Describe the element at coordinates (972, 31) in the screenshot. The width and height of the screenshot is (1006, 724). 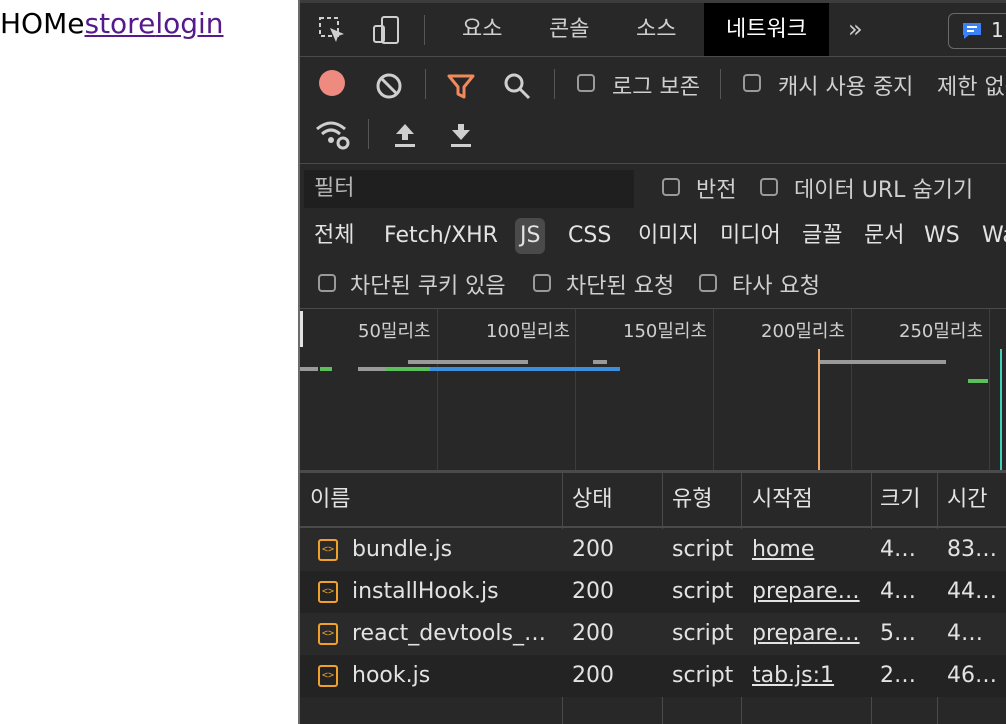
I see `chat-icon` at that location.